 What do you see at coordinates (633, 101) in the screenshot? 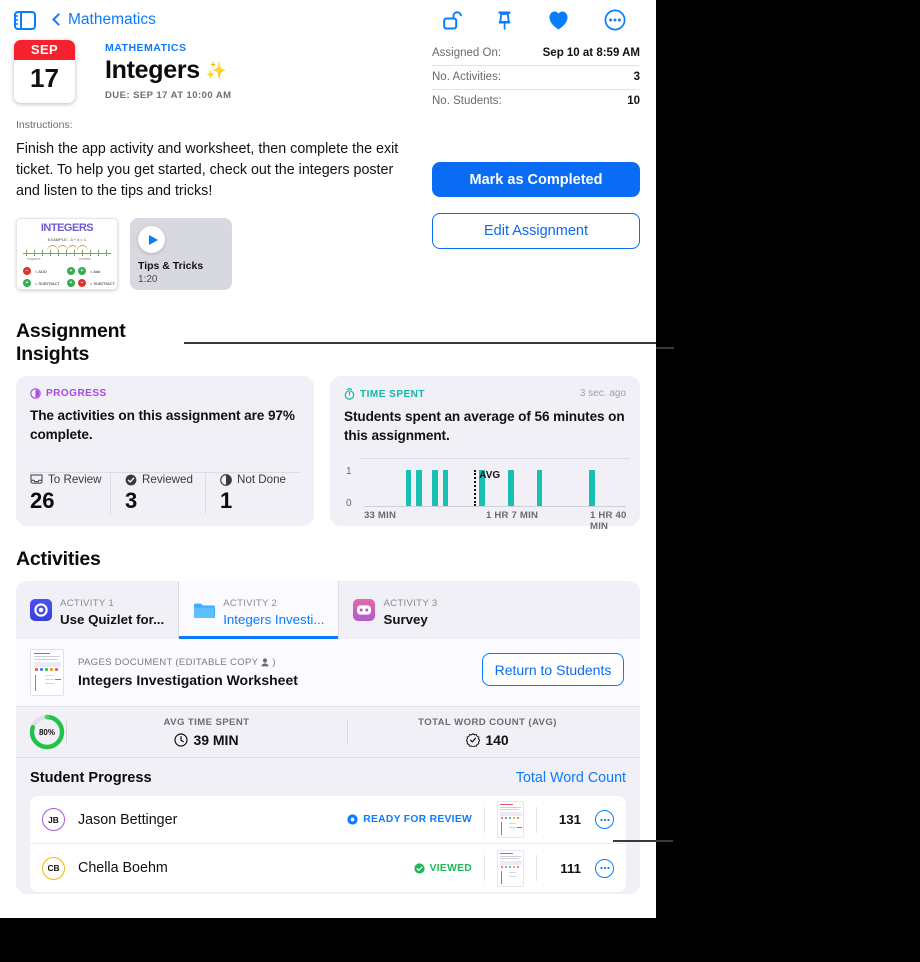
I see `meta-value: 10` at bounding box center [633, 101].